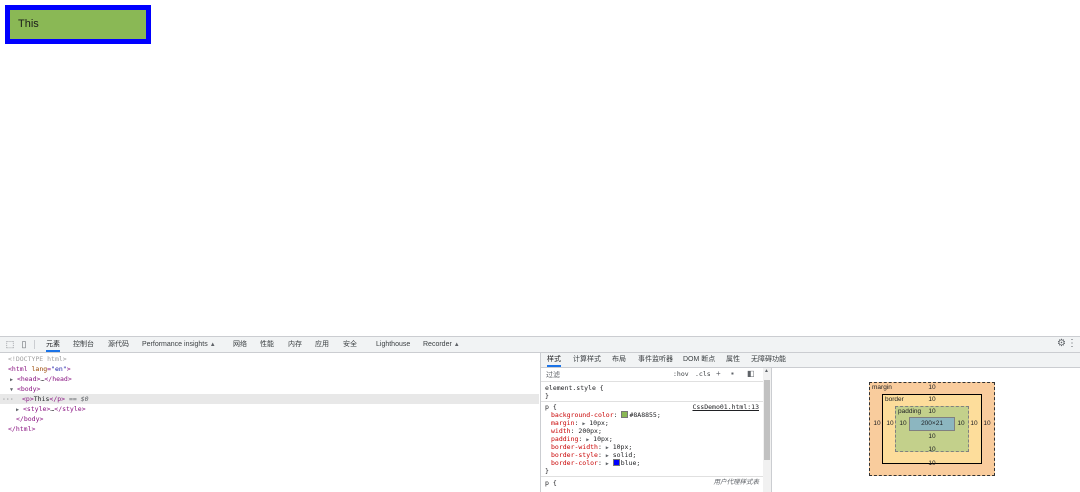 Image resolution: width=1080 pixels, height=492 pixels. Describe the element at coordinates (932, 449) in the screenshot. I see `border-bottom-value: 10` at that location.